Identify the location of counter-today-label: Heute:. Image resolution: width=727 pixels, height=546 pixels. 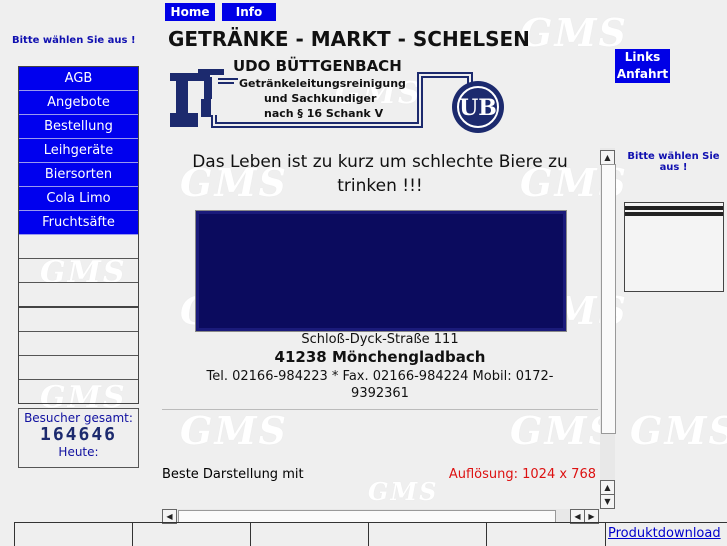
(78, 452).